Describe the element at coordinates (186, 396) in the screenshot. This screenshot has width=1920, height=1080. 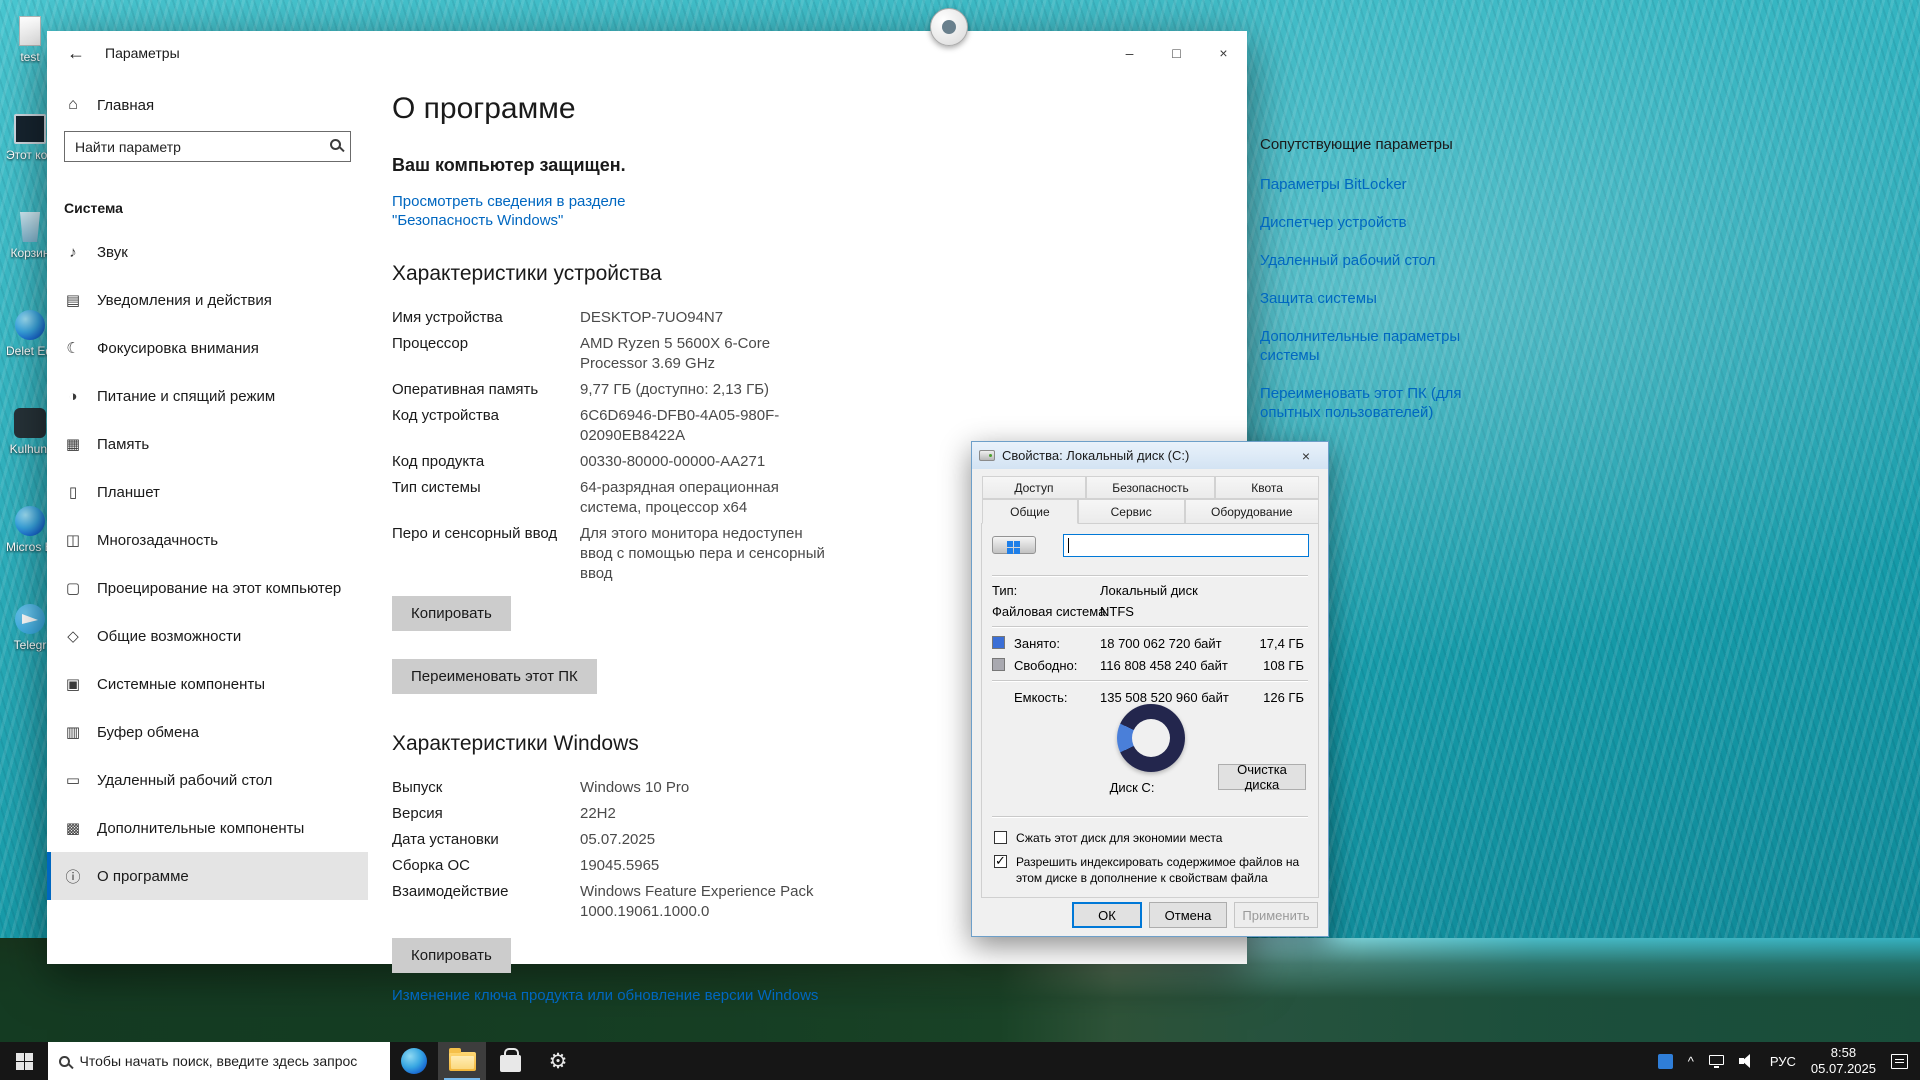
I see `sidebar-item-label: Питание и спящий режим` at that location.